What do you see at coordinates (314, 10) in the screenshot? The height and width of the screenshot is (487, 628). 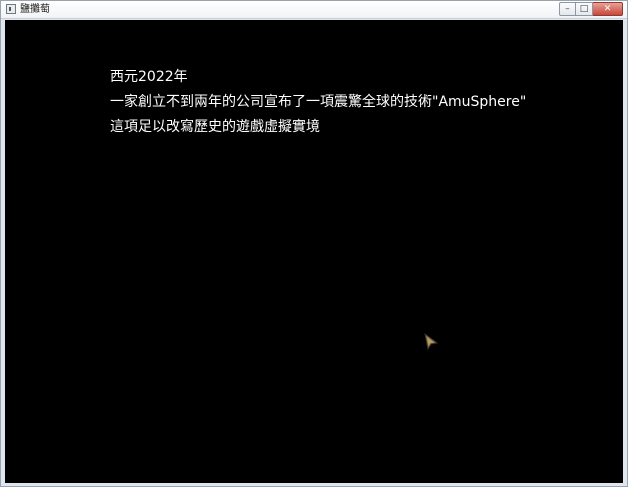 I see `title-bar: 鹽攤萄 – □ ✕` at bounding box center [314, 10].